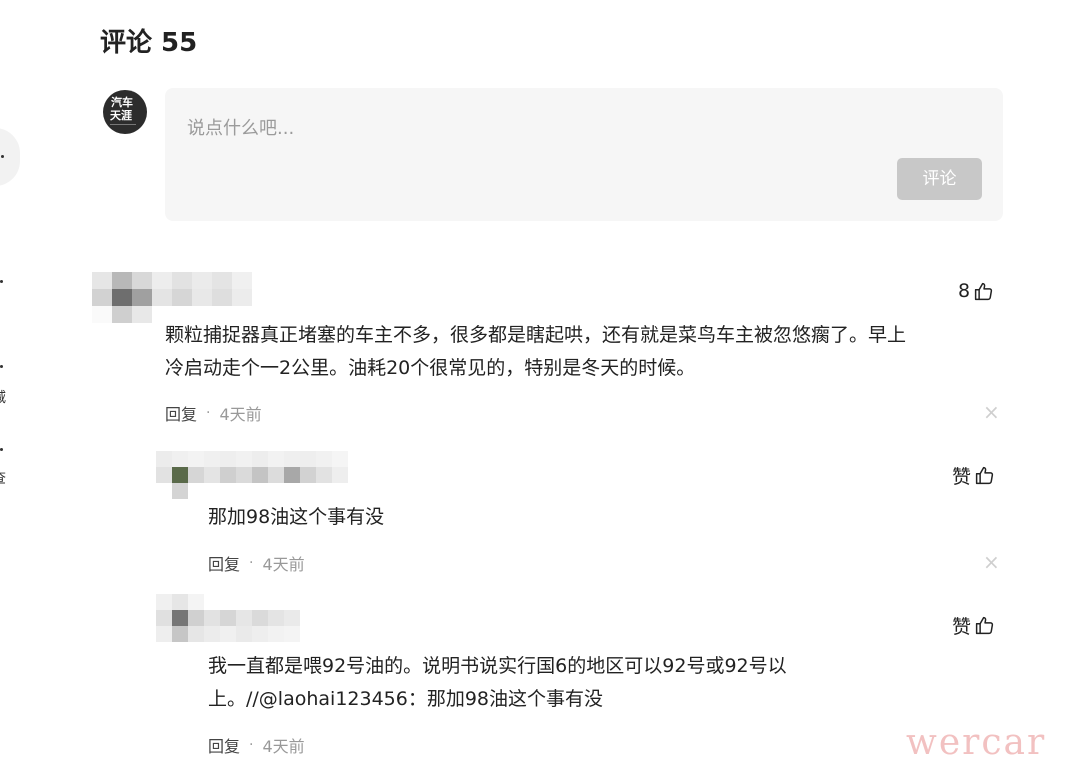 The image size is (1080, 774). I want to click on comment-text-line: 我一直都是喂92号油的。说明书说实行国6的地区可以92号或92号以, so click(497, 666).